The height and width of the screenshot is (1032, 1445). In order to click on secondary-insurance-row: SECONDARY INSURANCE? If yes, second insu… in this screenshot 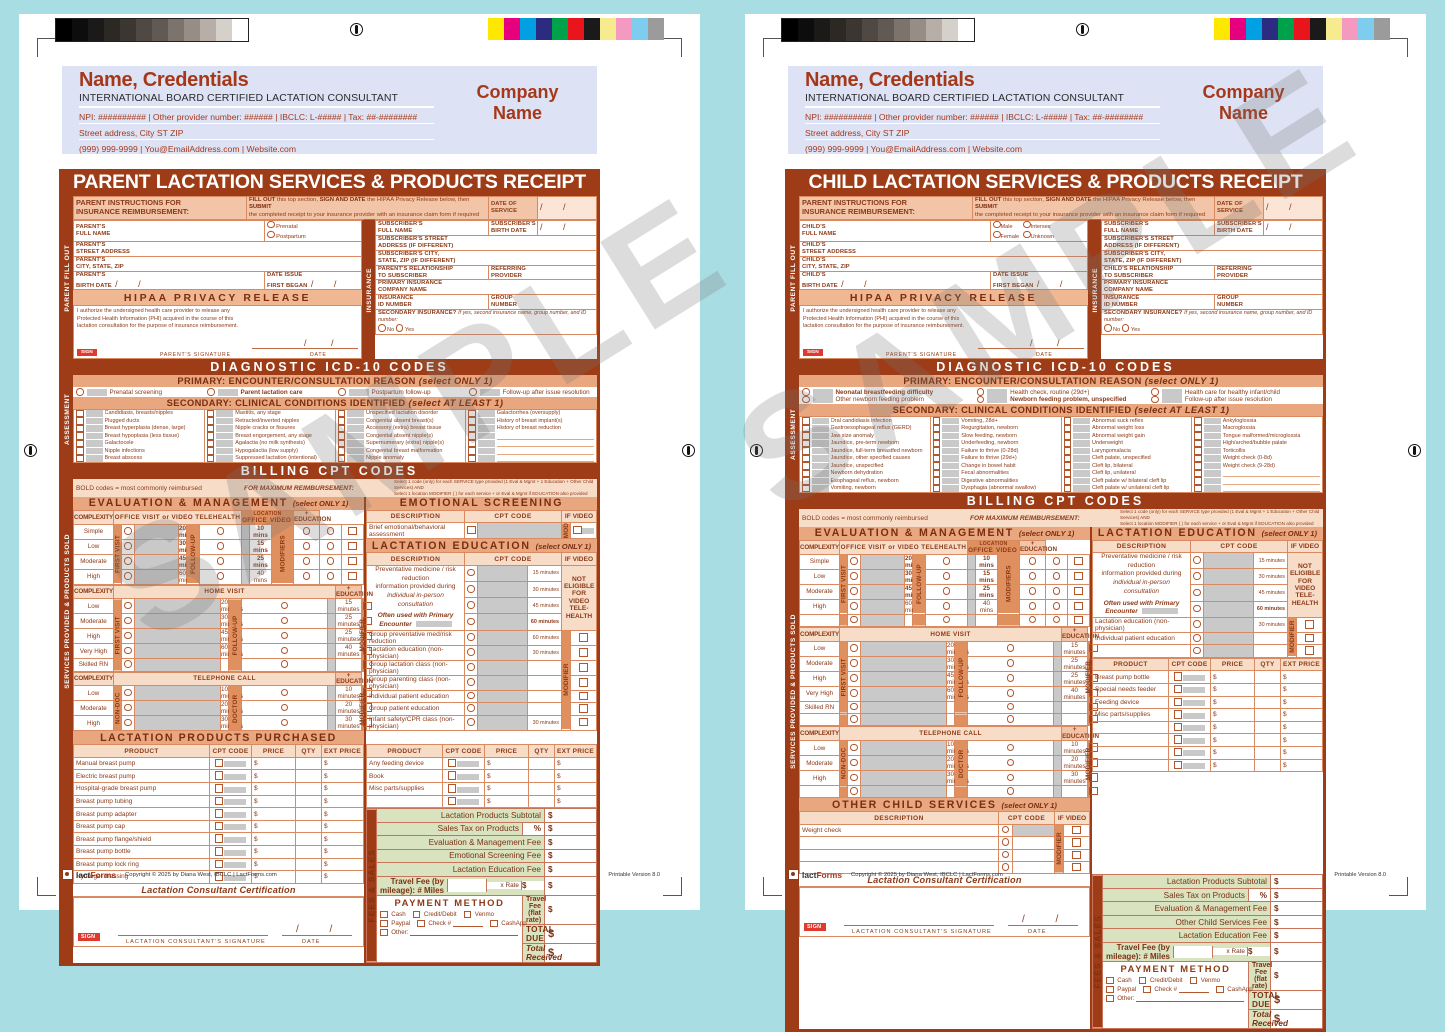, I will do `click(486, 322)`.